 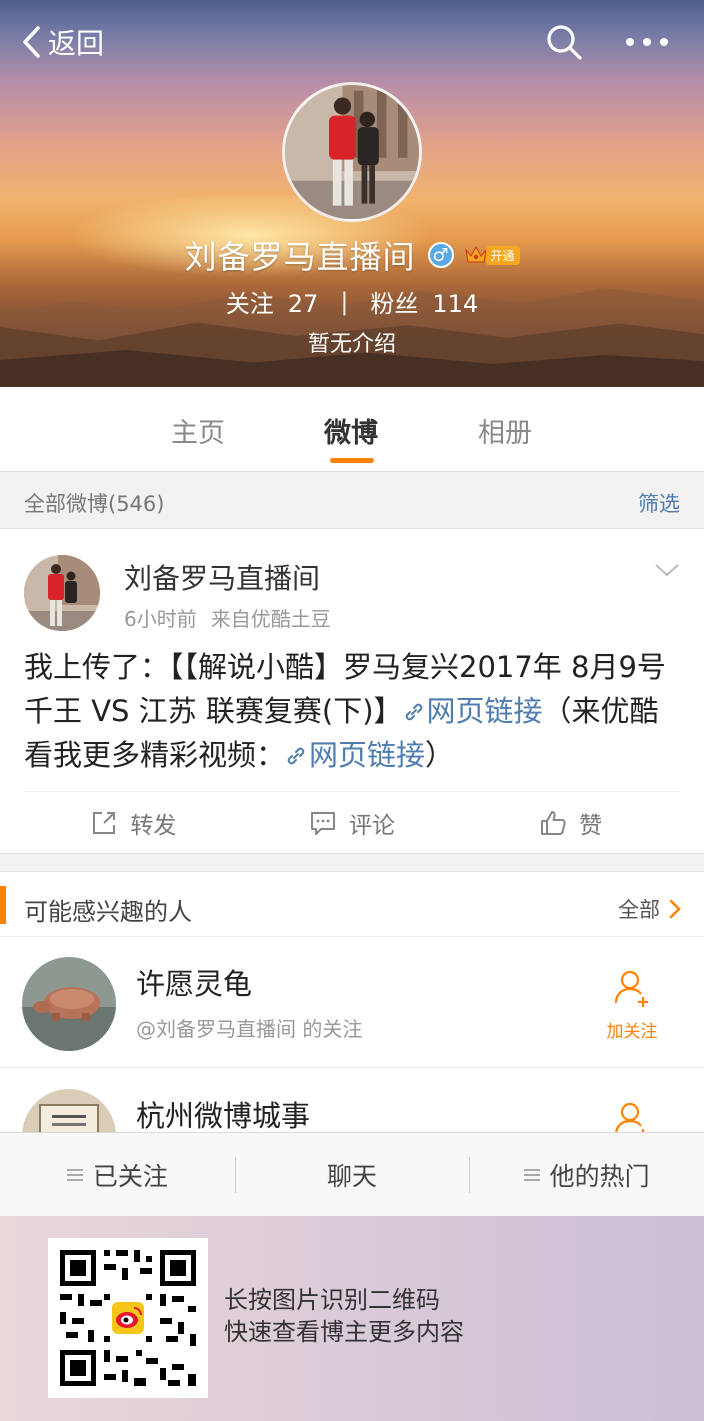 I want to click on hot-posts-button: 他的热门, so click(x=586, y=1175).